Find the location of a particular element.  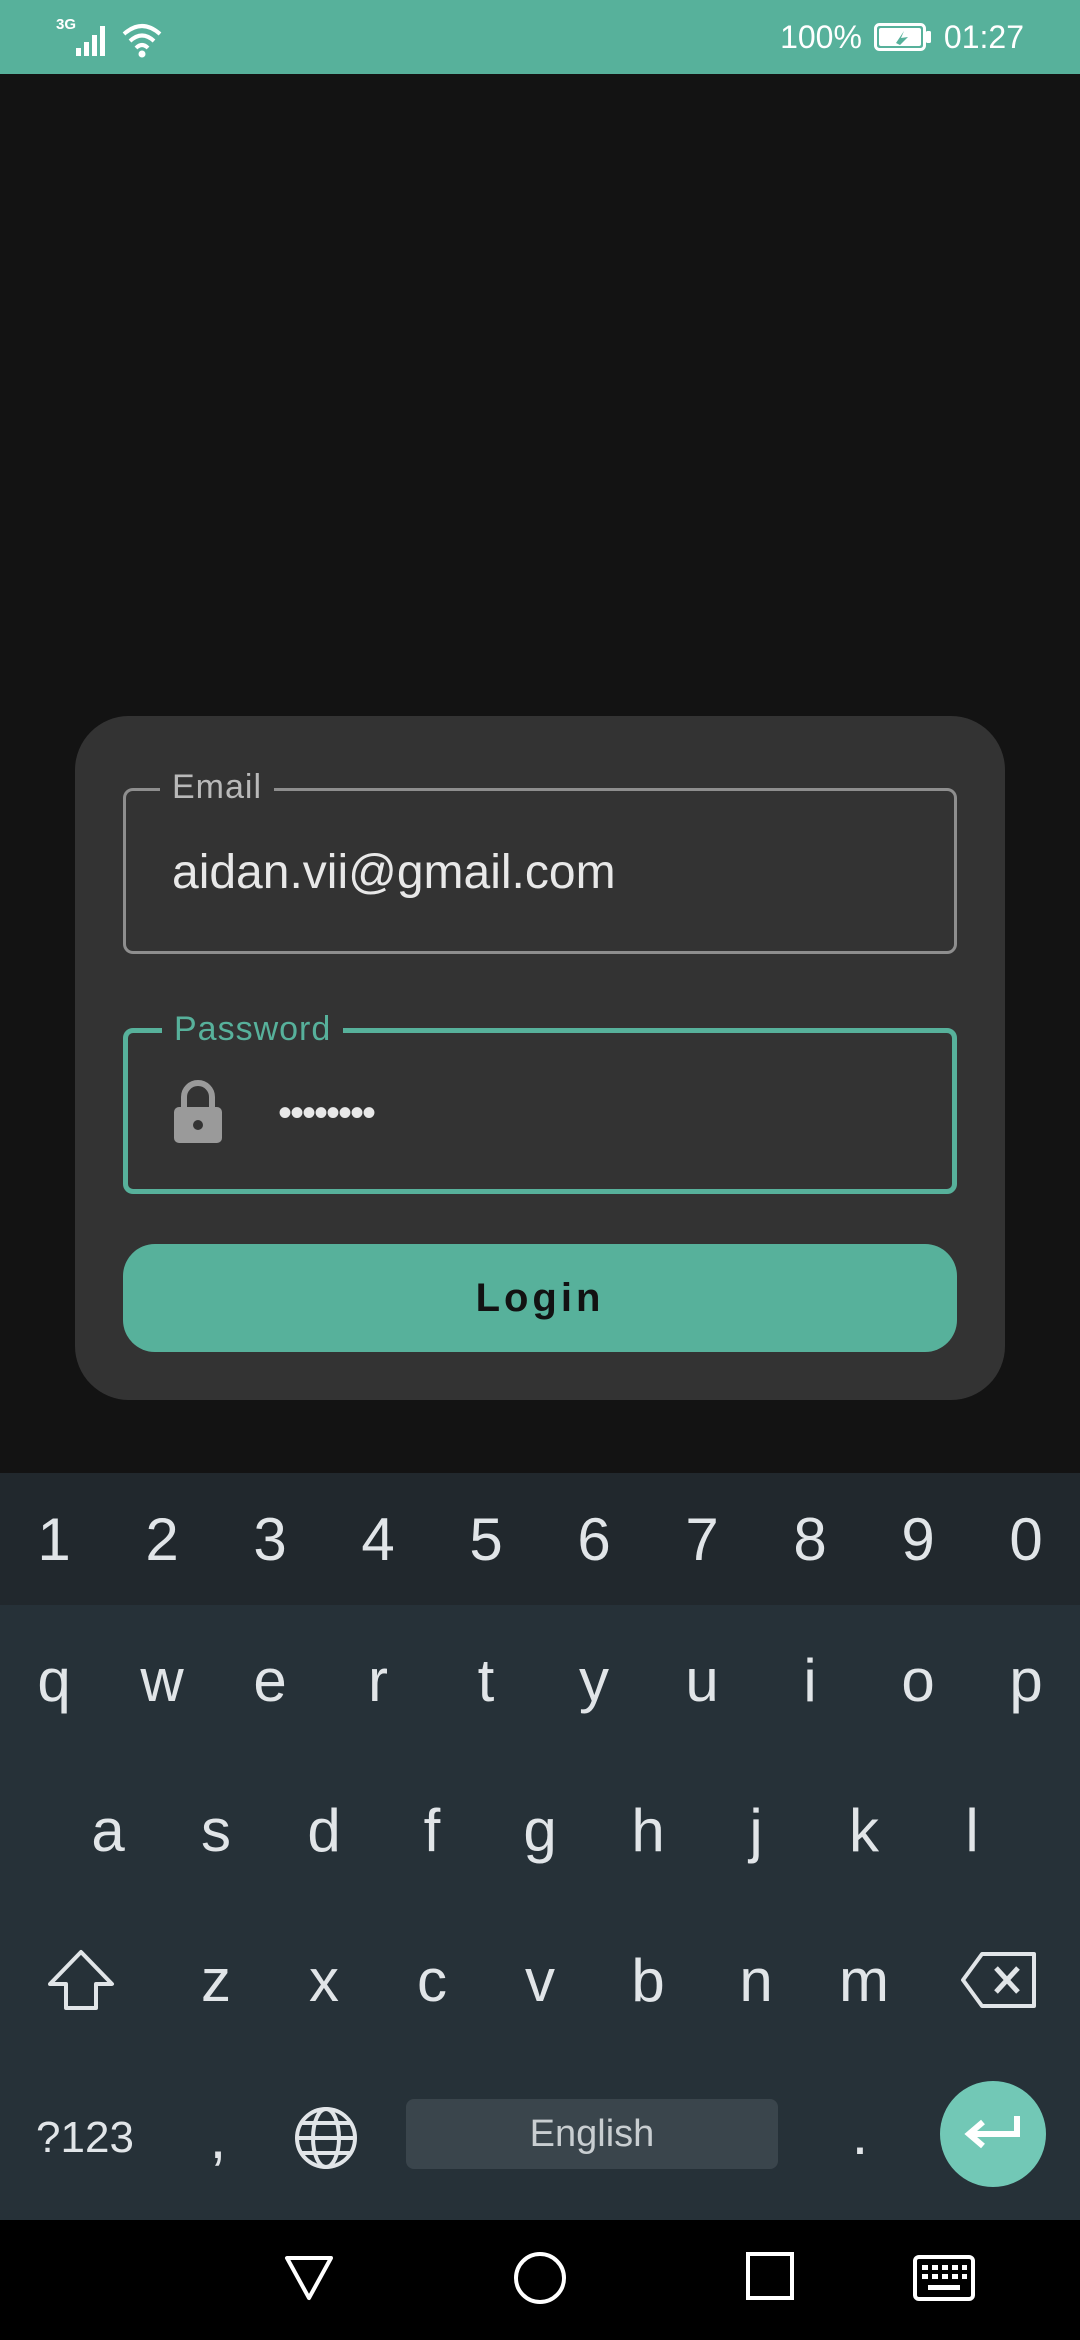

key-3: 3 is located at coordinates (270, 1539).